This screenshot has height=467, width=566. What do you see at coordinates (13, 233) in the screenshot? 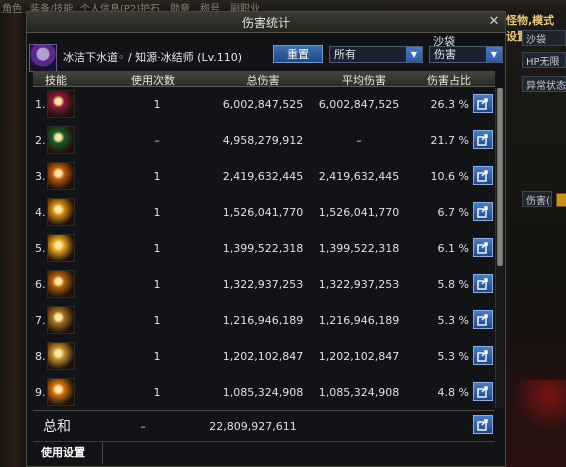
I see `background-left-panel` at bounding box center [13, 233].